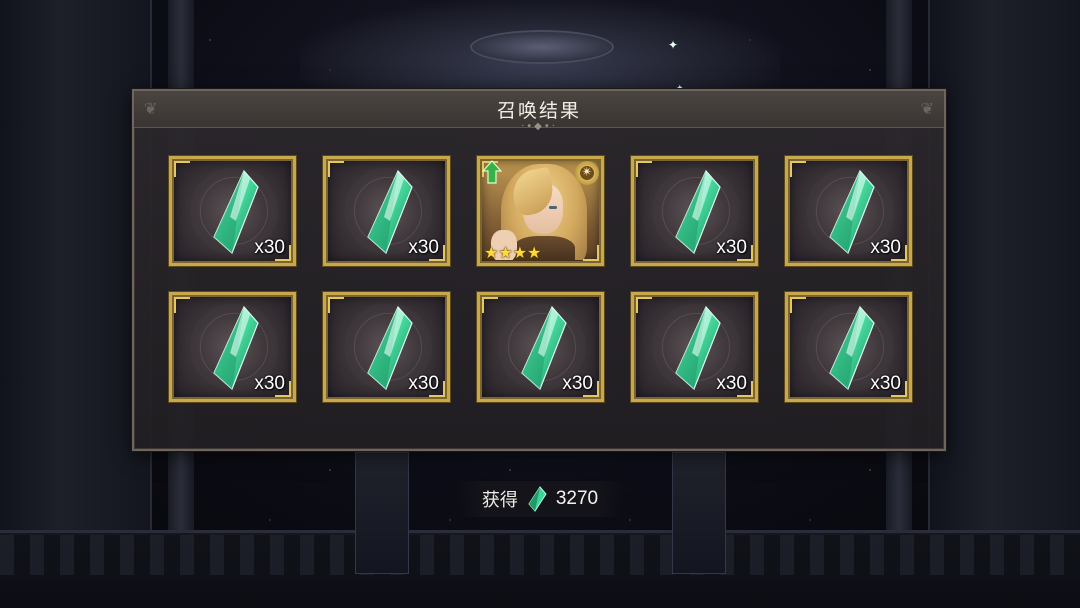 The width and height of the screenshot is (1080, 608). I want to click on sparkle-icon: ✦, so click(673, 45).